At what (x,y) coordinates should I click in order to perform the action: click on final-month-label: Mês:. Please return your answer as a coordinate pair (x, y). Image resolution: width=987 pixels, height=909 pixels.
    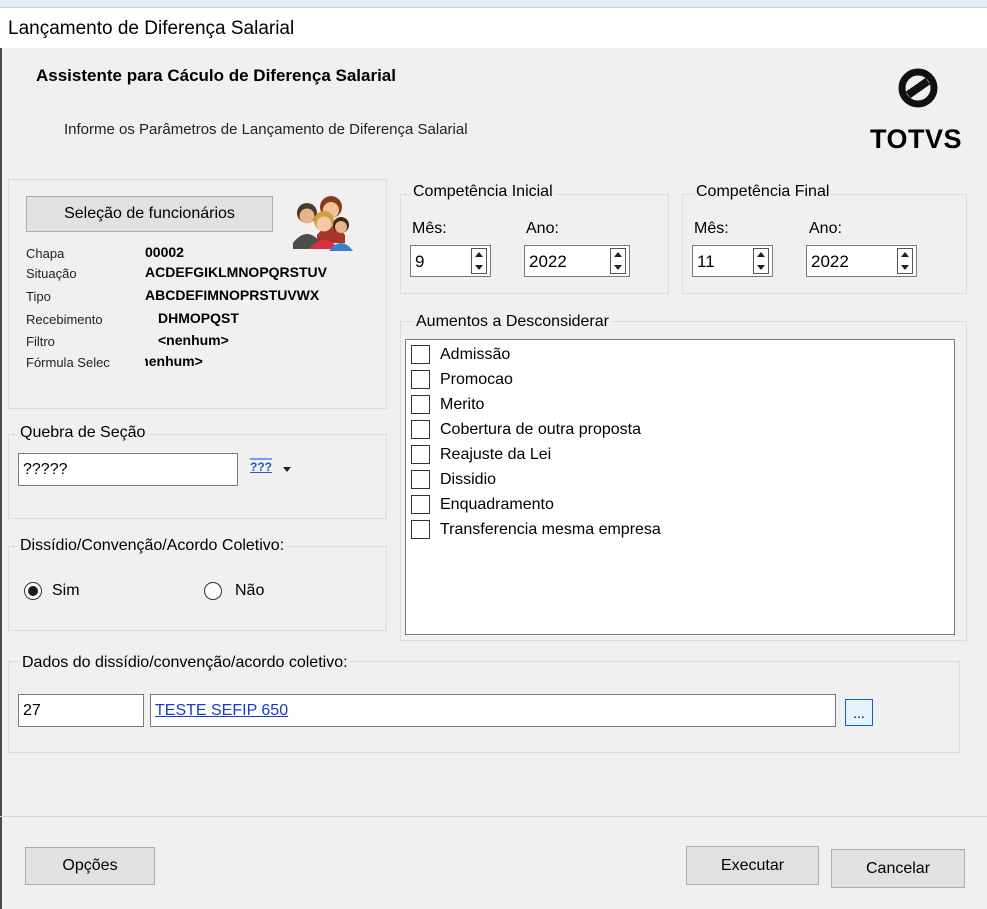
    Looking at the image, I should click on (711, 228).